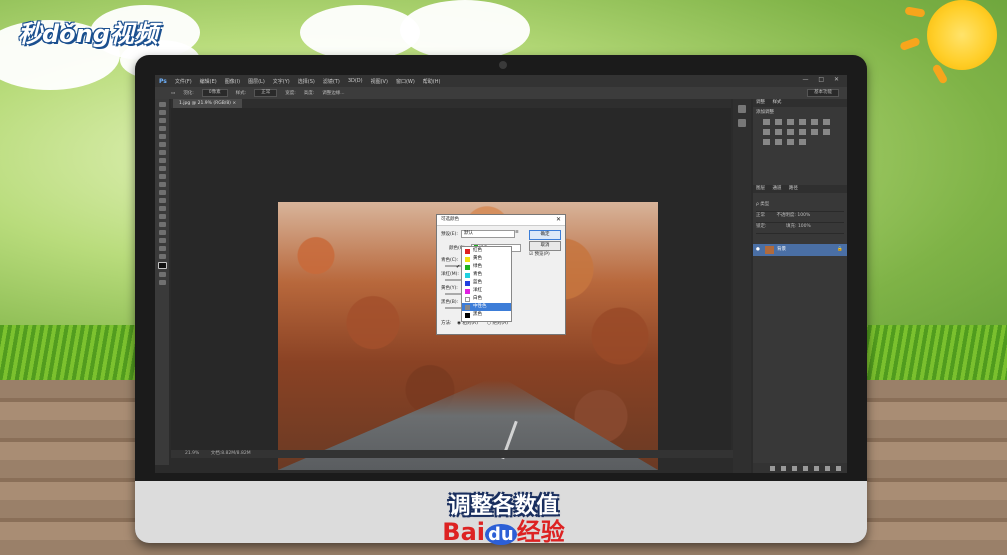  I want to click on menu-layer: 图层(L), so click(256, 81).